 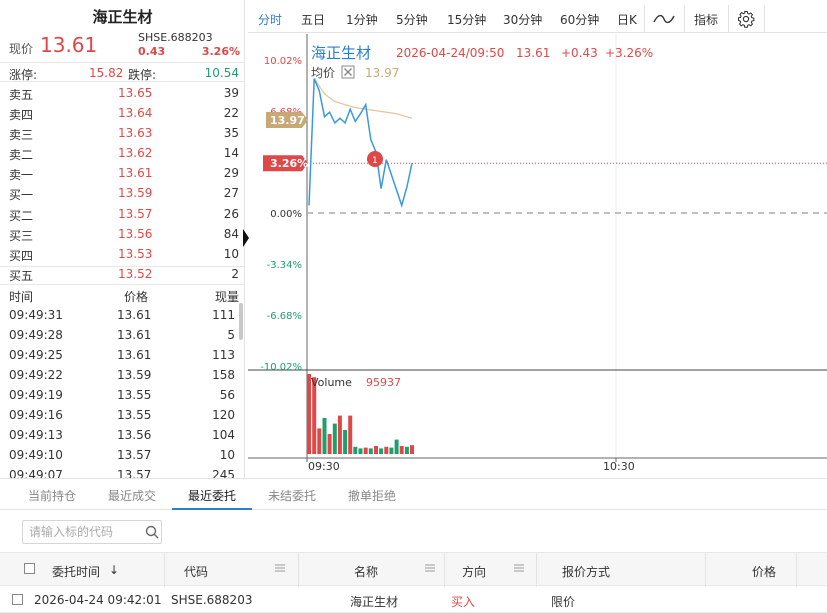 What do you see at coordinates (136, 297) in the screenshot?
I see `tick-col-price: 价格` at bounding box center [136, 297].